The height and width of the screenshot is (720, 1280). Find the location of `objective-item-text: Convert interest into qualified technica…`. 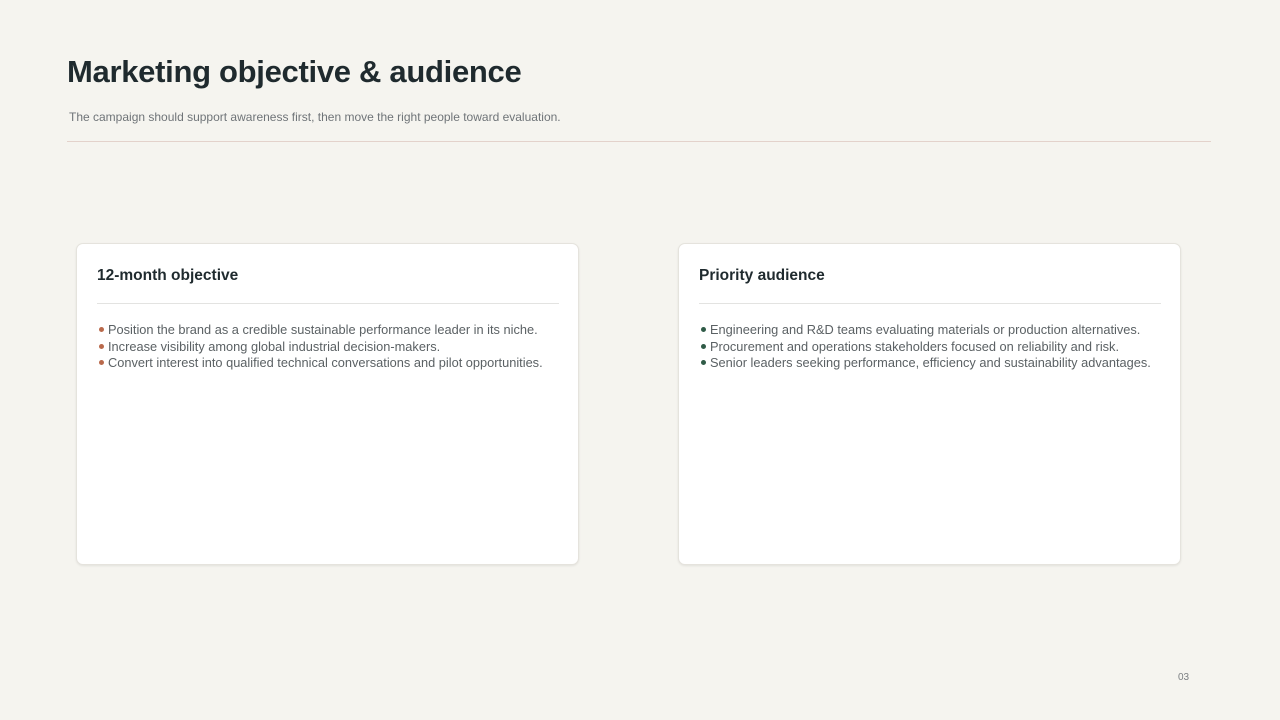

objective-item-text: Convert interest into qualified technica… is located at coordinates (325, 362).